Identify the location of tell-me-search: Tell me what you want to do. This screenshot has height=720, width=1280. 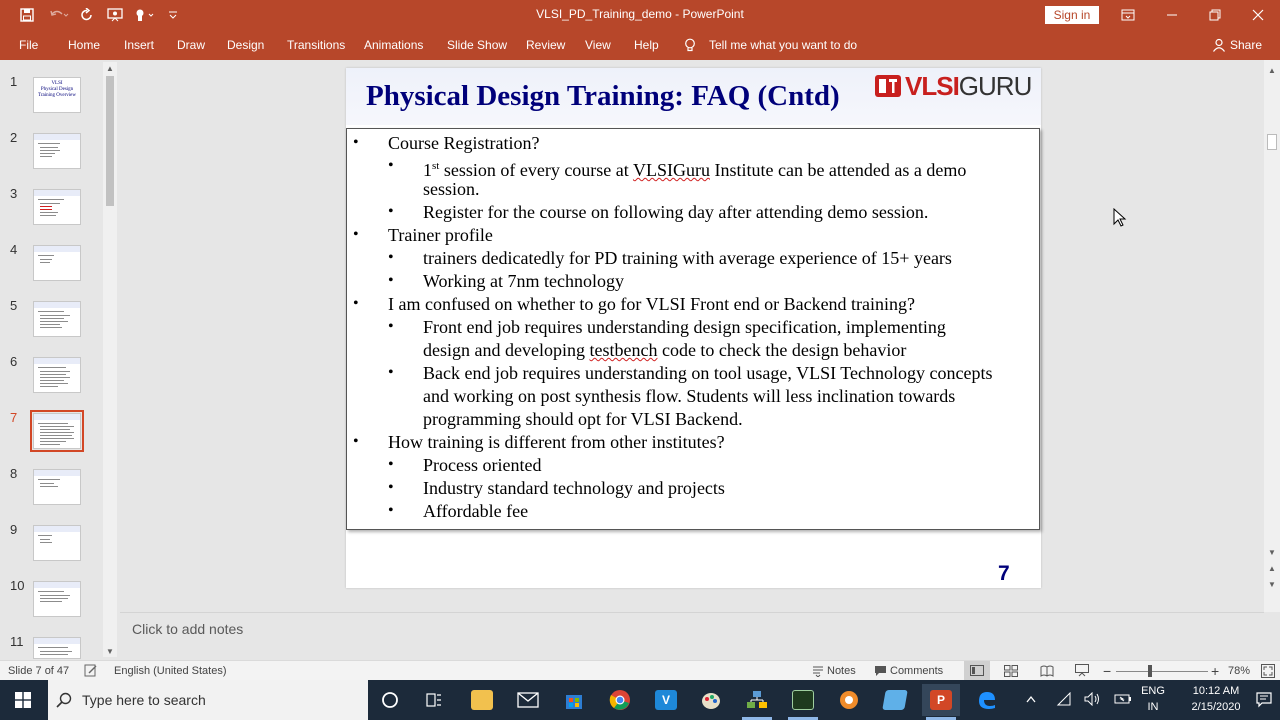
(783, 45).